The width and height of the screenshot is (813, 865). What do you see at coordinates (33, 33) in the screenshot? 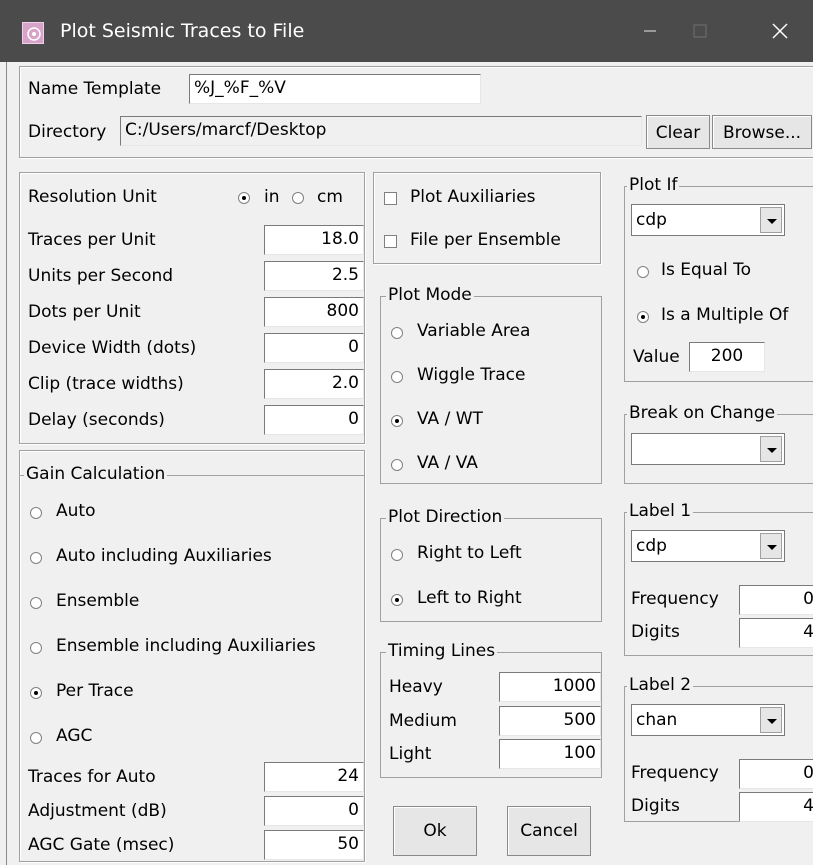
I see `app-icon` at bounding box center [33, 33].